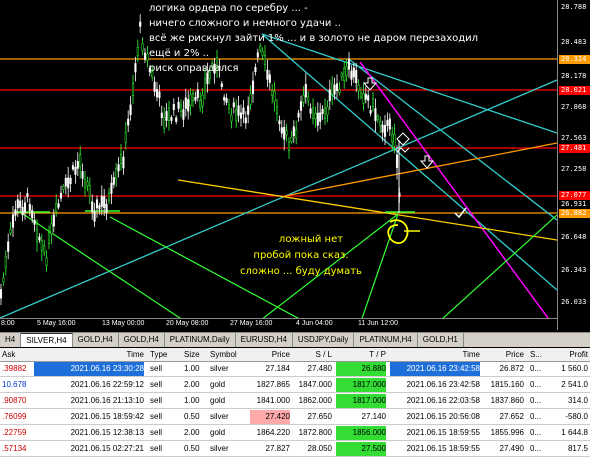 Image resolution: width=590 pixels, height=460 pixels. Describe the element at coordinates (200, 340) in the screenshot. I see `tab-platinum-daily: PLATINUM,Daily` at that location.